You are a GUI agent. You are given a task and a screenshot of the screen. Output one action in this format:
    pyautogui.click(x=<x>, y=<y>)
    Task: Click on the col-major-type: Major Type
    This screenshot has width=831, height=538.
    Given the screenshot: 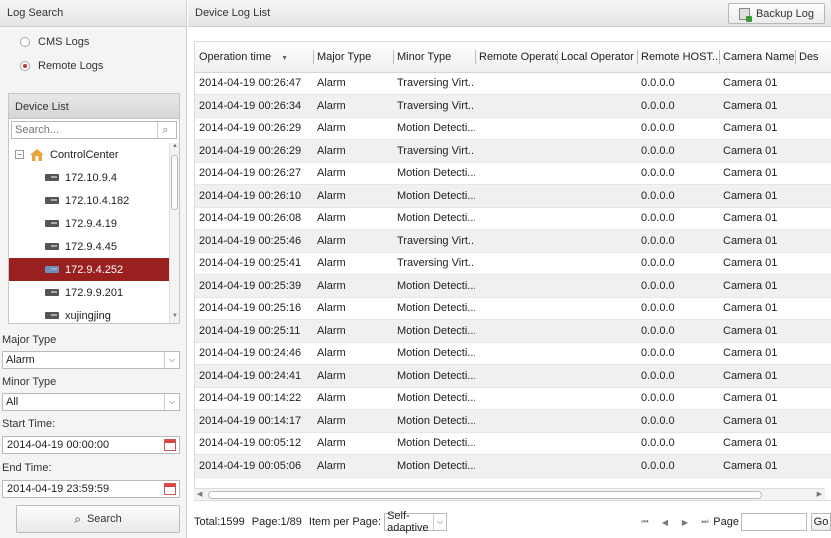 What is the action you would take?
    pyautogui.click(x=353, y=57)
    